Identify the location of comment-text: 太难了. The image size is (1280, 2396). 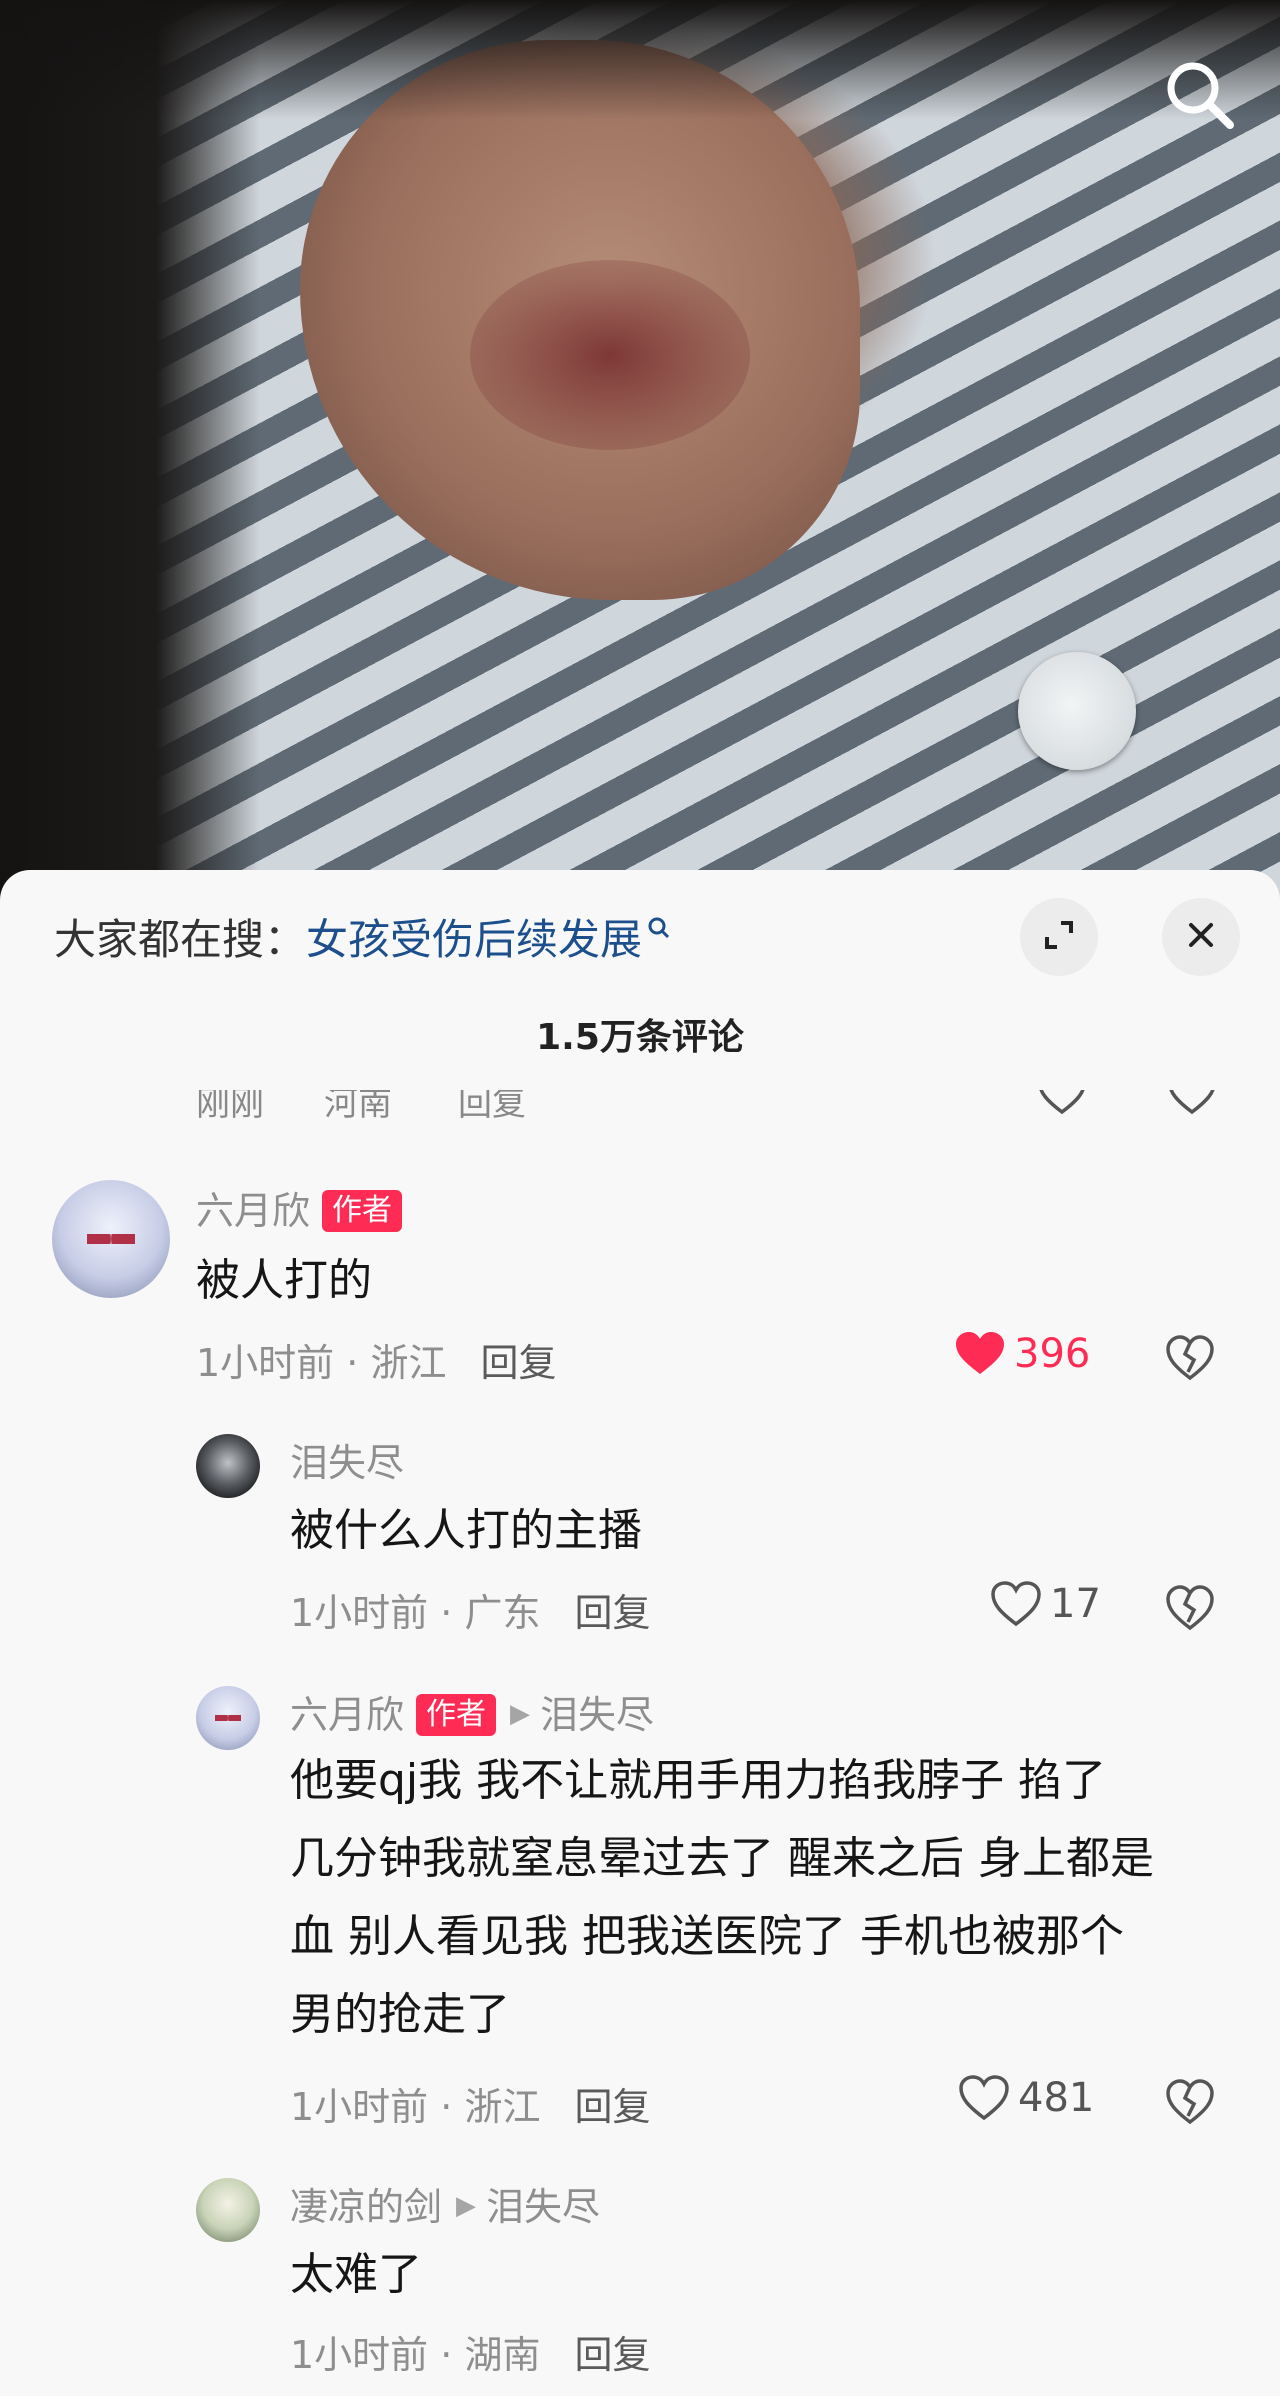
(356, 2274).